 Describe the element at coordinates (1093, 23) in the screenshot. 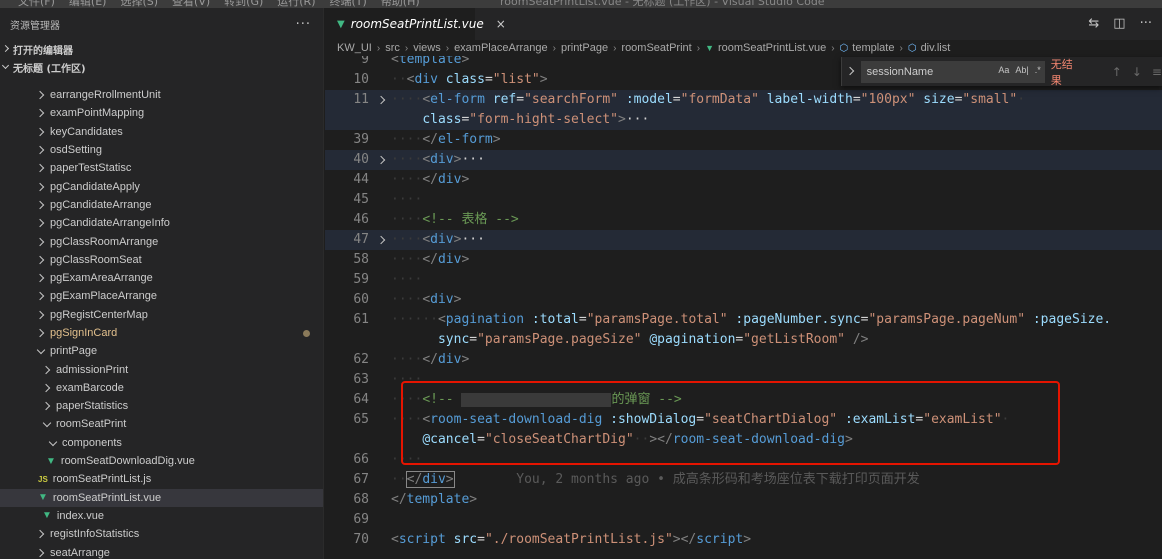

I see `split-compare-icon: ⇆` at that location.